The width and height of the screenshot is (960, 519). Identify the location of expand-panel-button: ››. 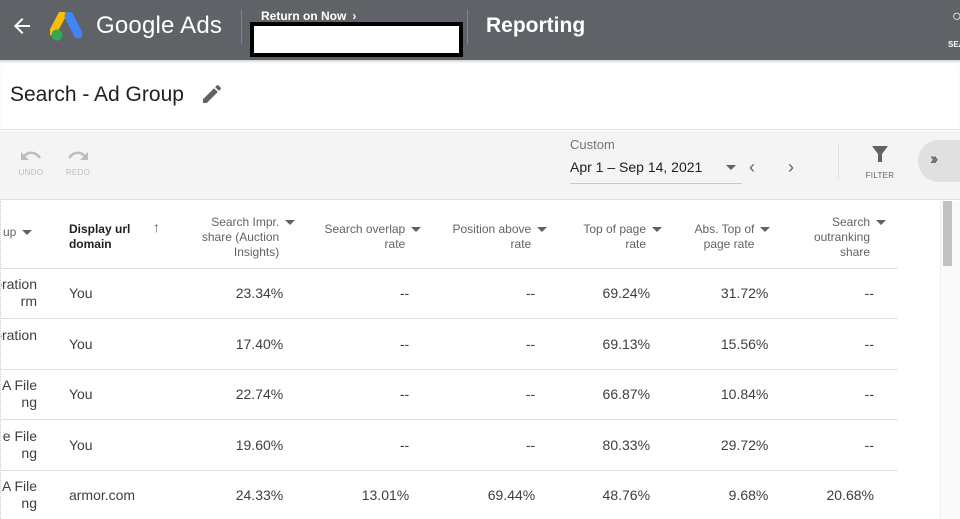
(939, 161).